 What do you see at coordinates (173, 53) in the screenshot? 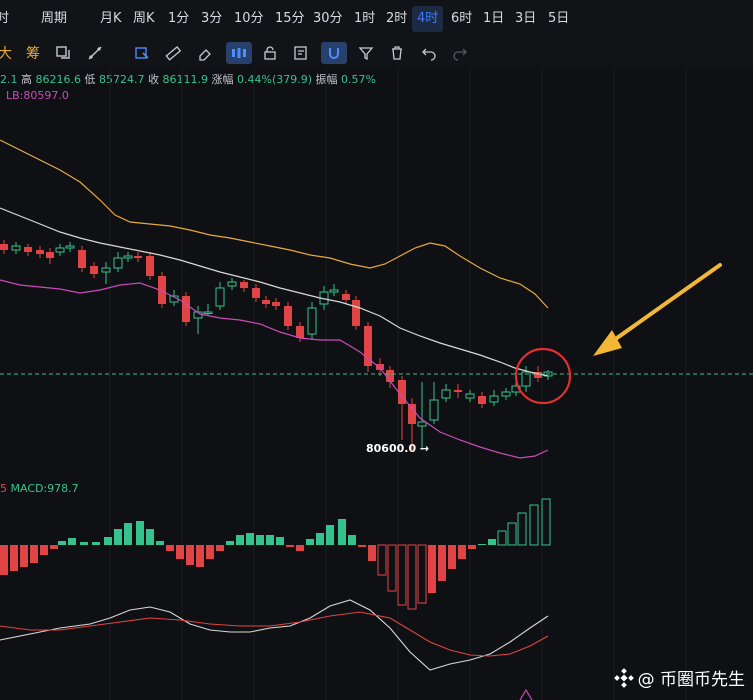
I see `ruler-icon` at bounding box center [173, 53].